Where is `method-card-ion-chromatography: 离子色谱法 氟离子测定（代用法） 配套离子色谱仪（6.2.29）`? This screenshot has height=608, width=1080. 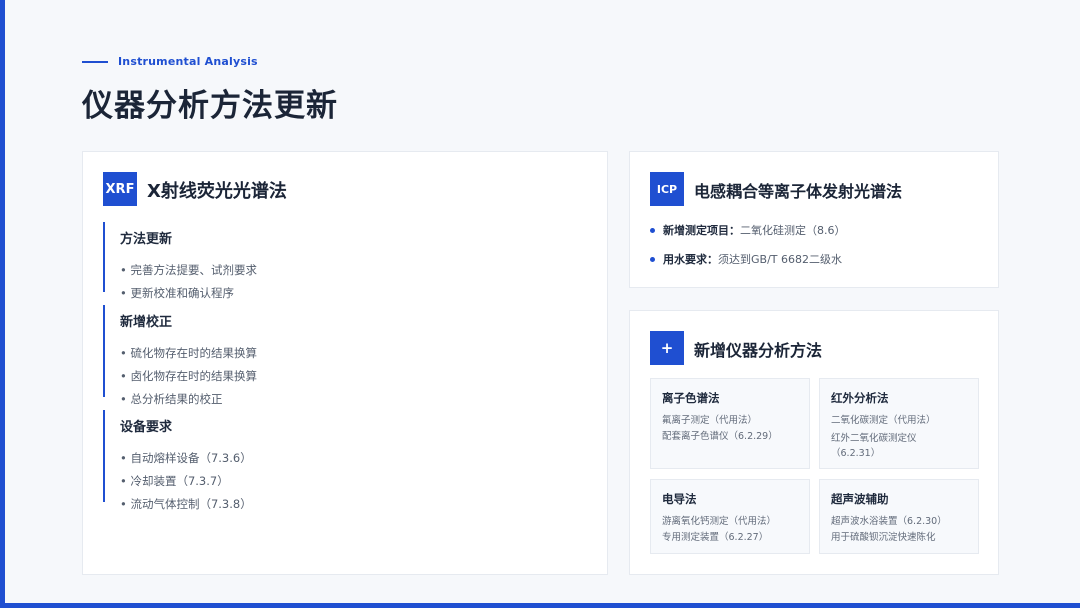 method-card-ion-chromatography: 离子色谱法 氟离子测定（代用法） 配套离子色谱仪（6.2.29） is located at coordinates (730, 423).